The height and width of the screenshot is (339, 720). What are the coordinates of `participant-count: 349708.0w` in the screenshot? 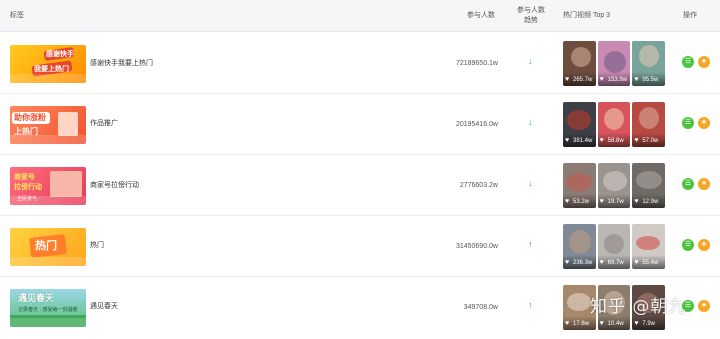 It's located at (480, 307).